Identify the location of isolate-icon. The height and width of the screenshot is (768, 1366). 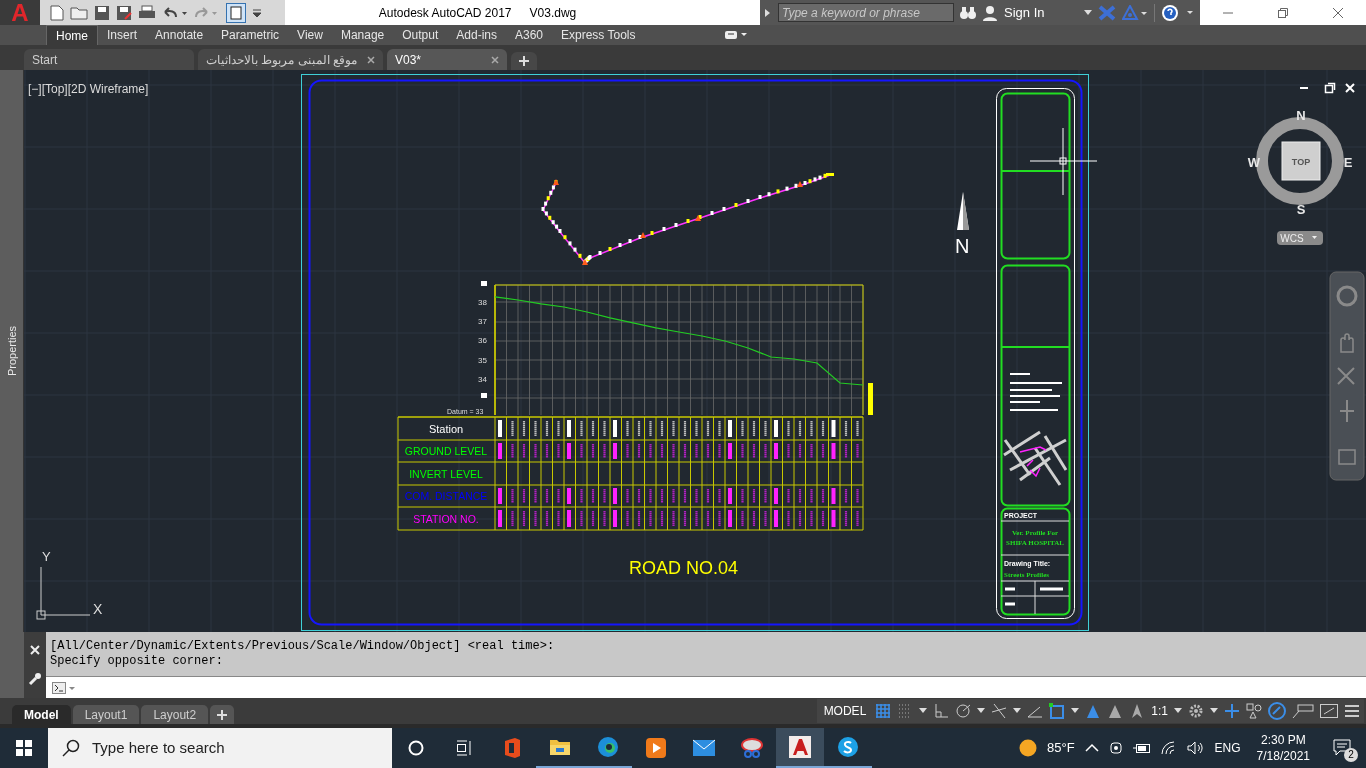
(1277, 711).